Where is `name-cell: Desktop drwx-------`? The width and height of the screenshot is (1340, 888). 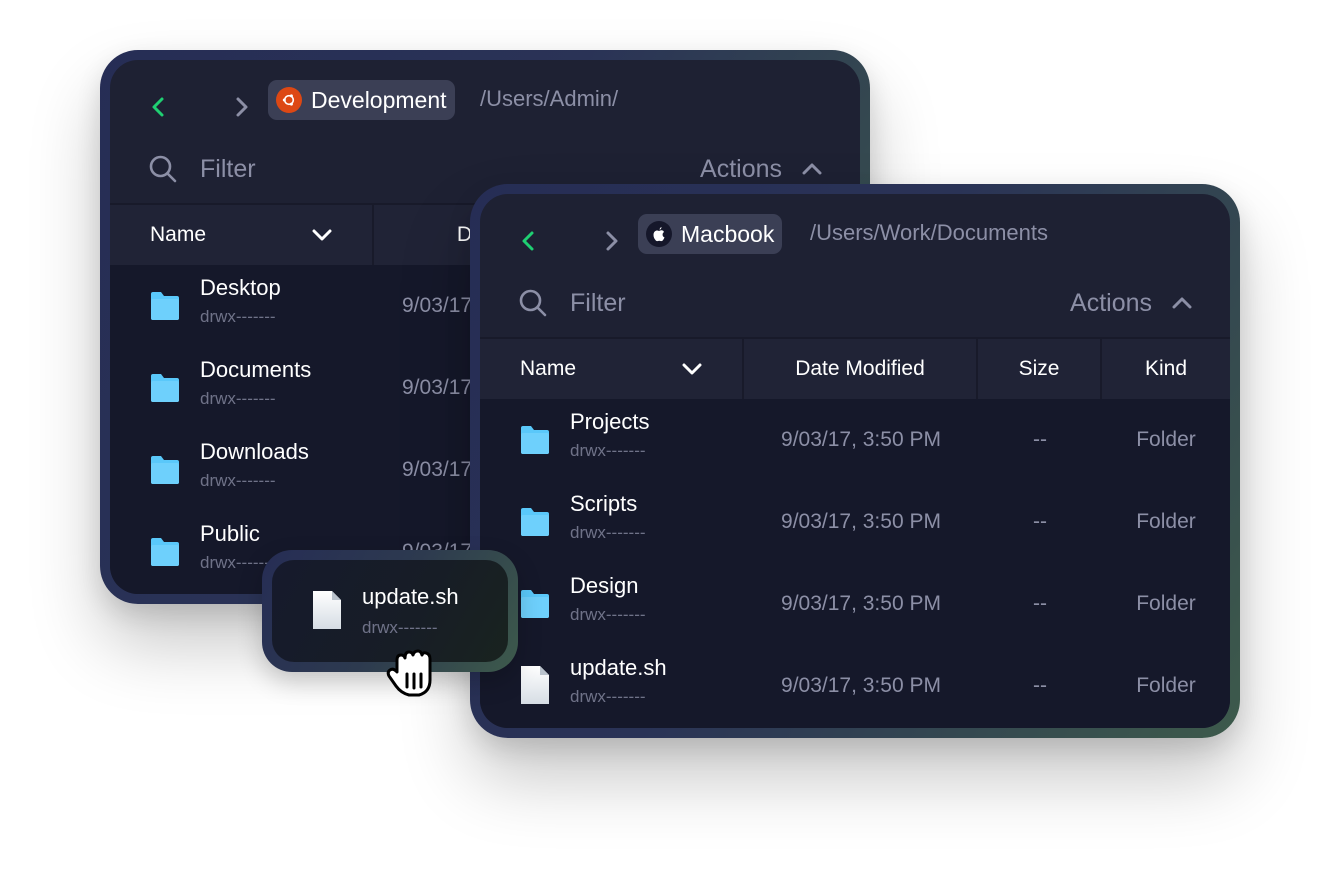 name-cell: Desktop drwx------- is located at coordinates (242, 306).